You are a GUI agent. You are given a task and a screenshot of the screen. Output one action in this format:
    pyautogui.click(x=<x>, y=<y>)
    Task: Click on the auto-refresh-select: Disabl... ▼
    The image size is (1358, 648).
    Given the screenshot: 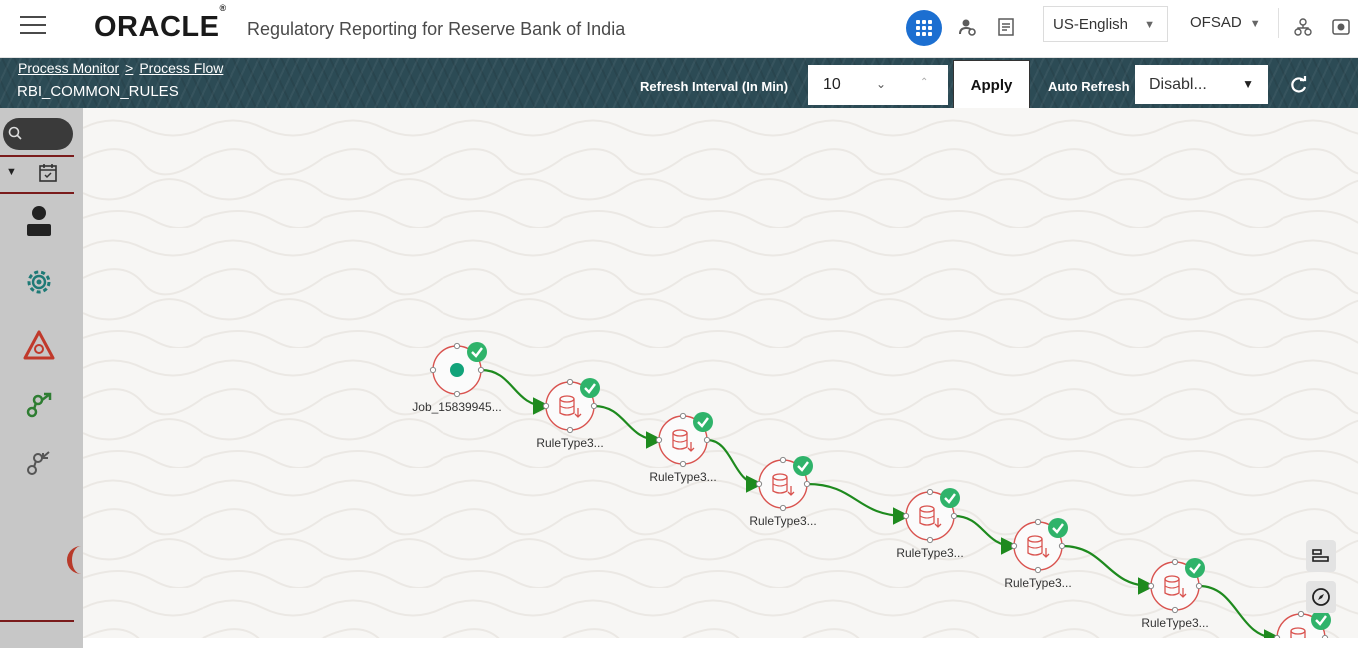 What is the action you would take?
    pyautogui.click(x=1201, y=84)
    